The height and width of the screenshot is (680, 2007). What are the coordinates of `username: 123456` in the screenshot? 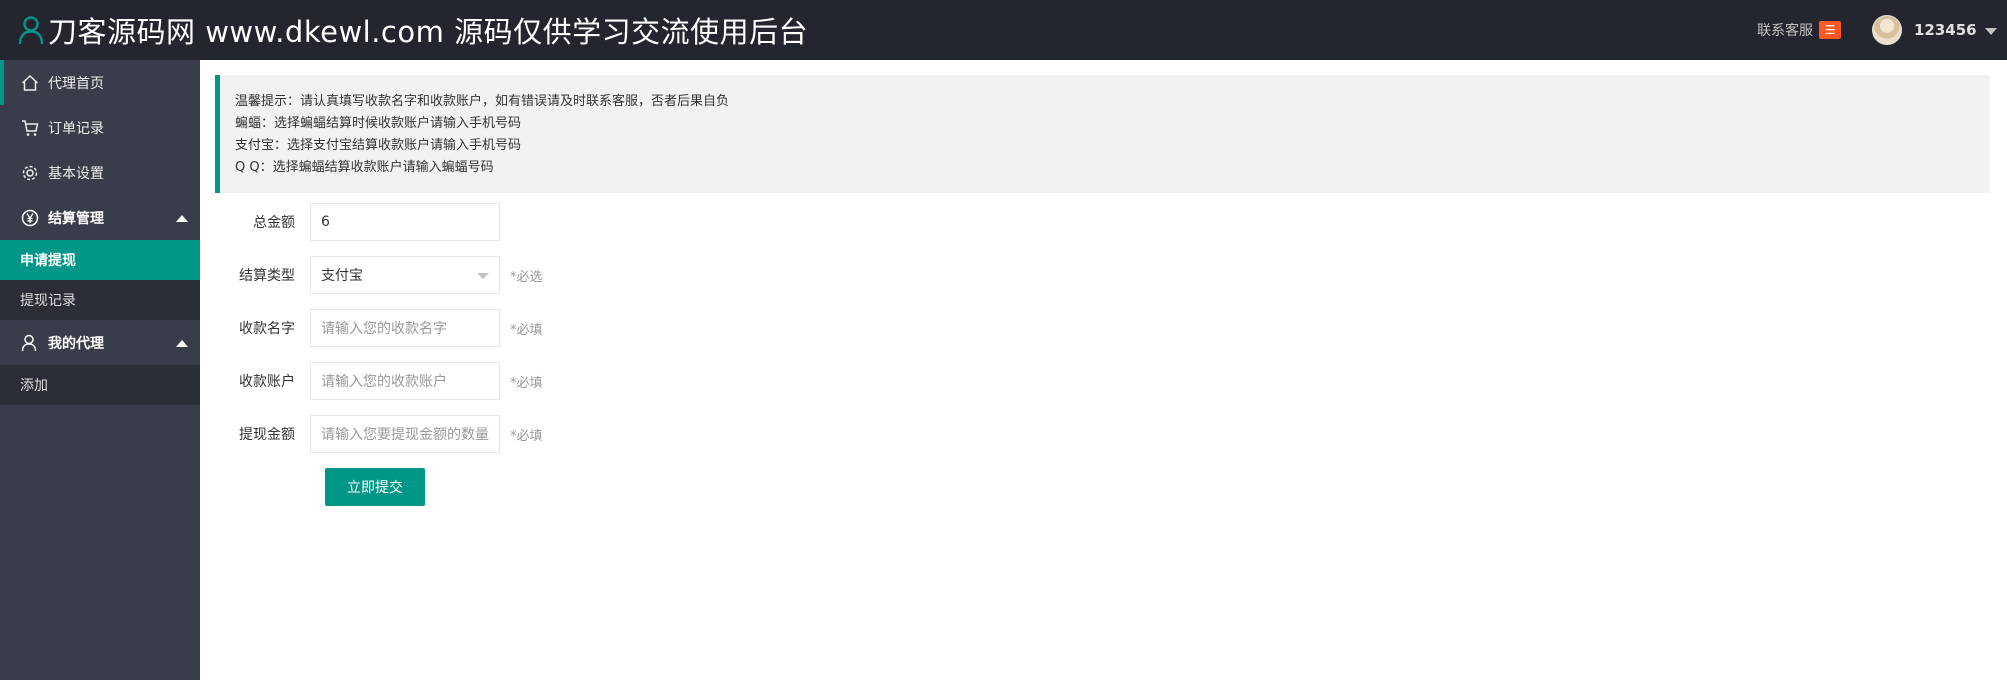 It's located at (1945, 30).